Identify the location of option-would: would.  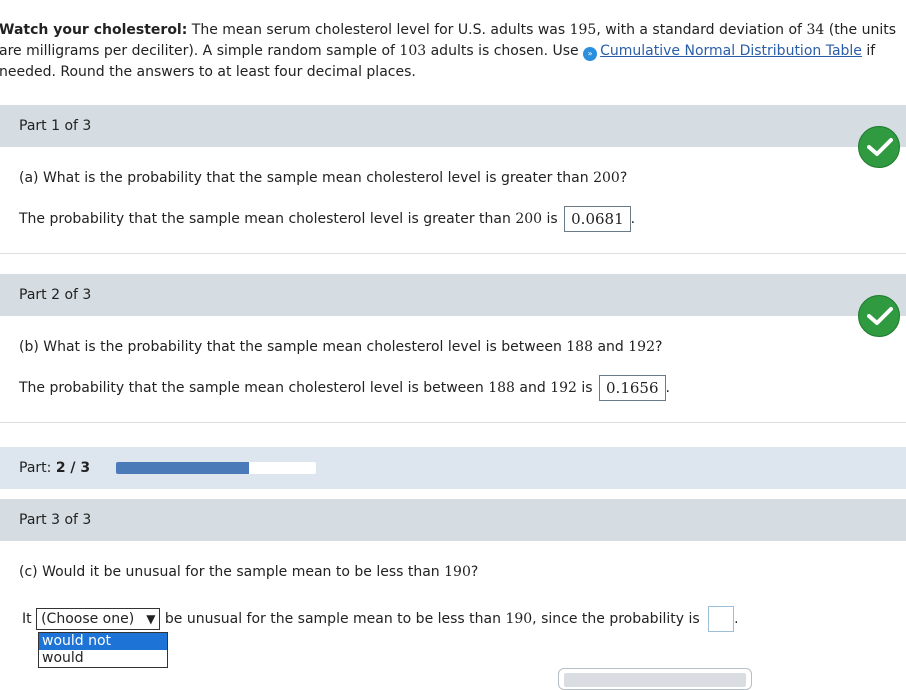
(103, 658).